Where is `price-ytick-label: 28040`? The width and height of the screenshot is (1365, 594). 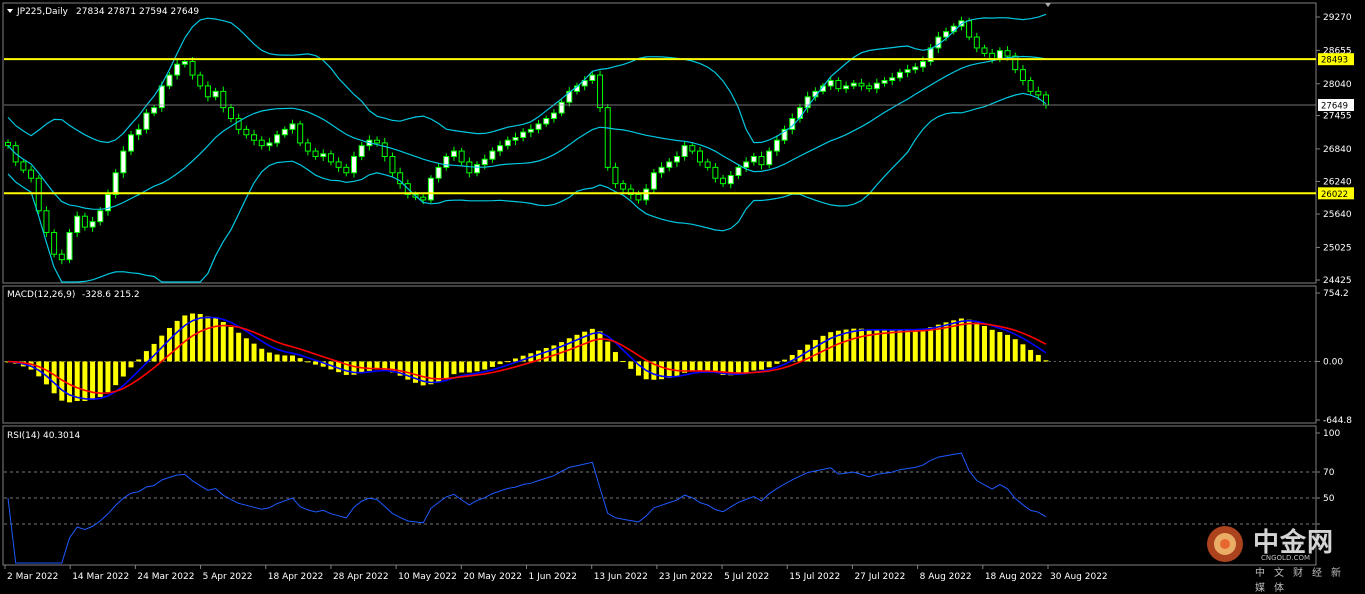 price-ytick-label: 28040 is located at coordinates (1337, 85).